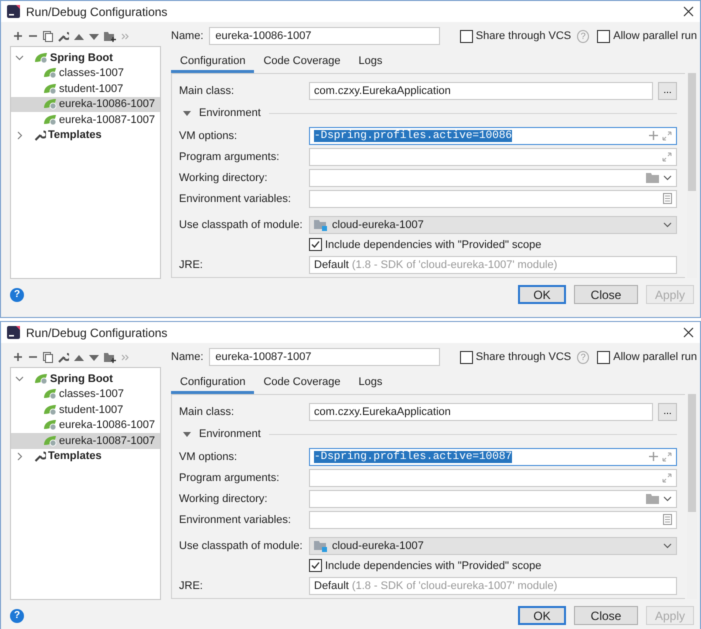 The height and width of the screenshot is (629, 701). I want to click on check-icon, so click(315, 565).